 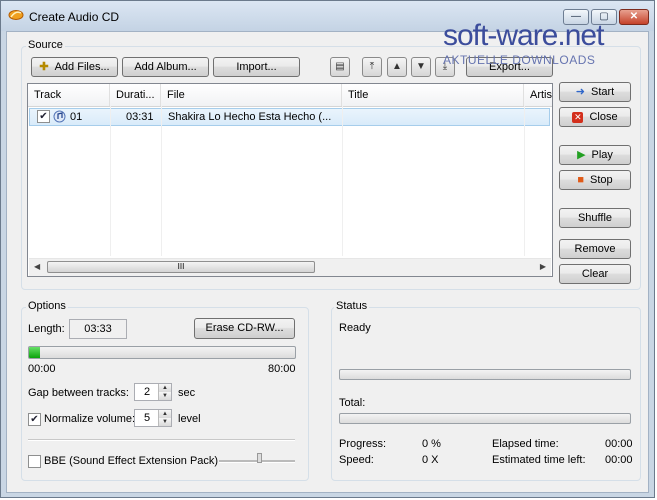 I want to click on stop-icon: ■, so click(x=580, y=180).